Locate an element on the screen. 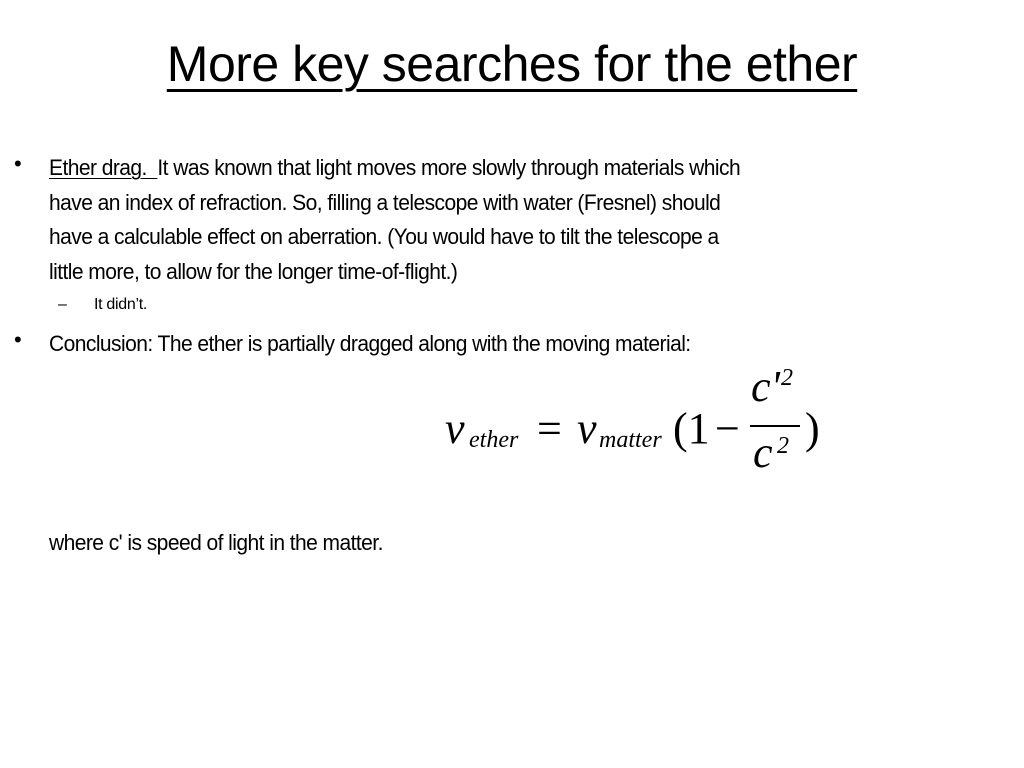 Image resolution: width=1024 pixels, height=768 pixels. bullet-lead-term: Ether drag. is located at coordinates (103, 167).